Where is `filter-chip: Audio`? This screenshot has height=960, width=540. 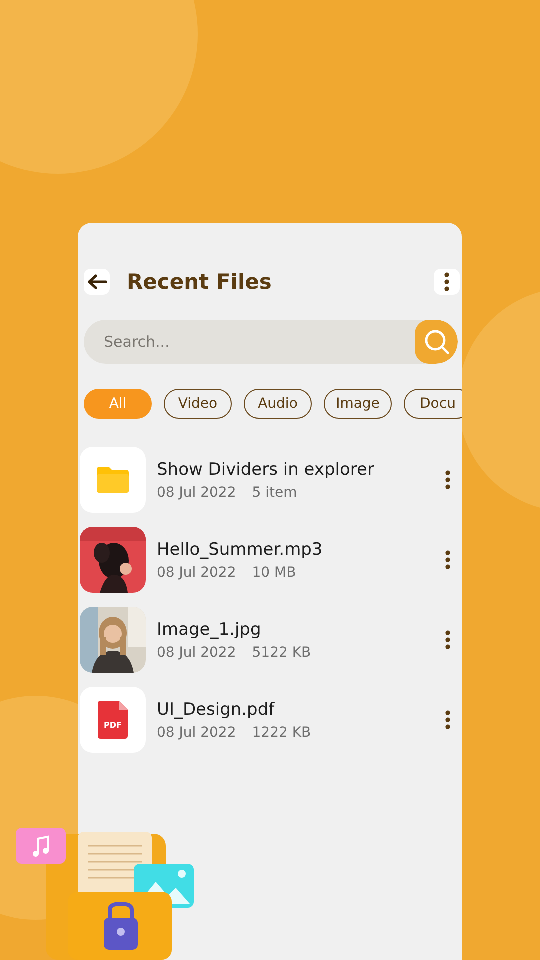
filter-chip: Audio is located at coordinates (278, 404).